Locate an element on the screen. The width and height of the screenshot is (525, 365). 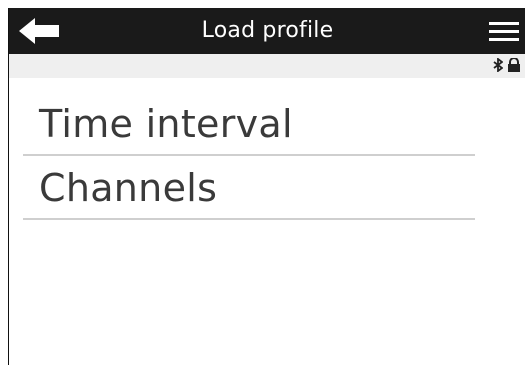
page-title: Load profile is located at coordinates (267, 30).